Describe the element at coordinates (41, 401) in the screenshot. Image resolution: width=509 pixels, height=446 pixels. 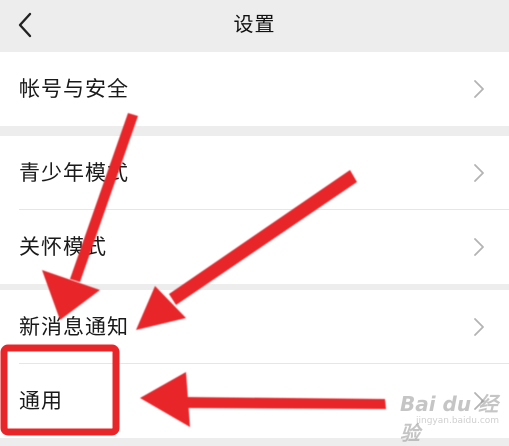
I see `settings-item-label: 通用` at that location.